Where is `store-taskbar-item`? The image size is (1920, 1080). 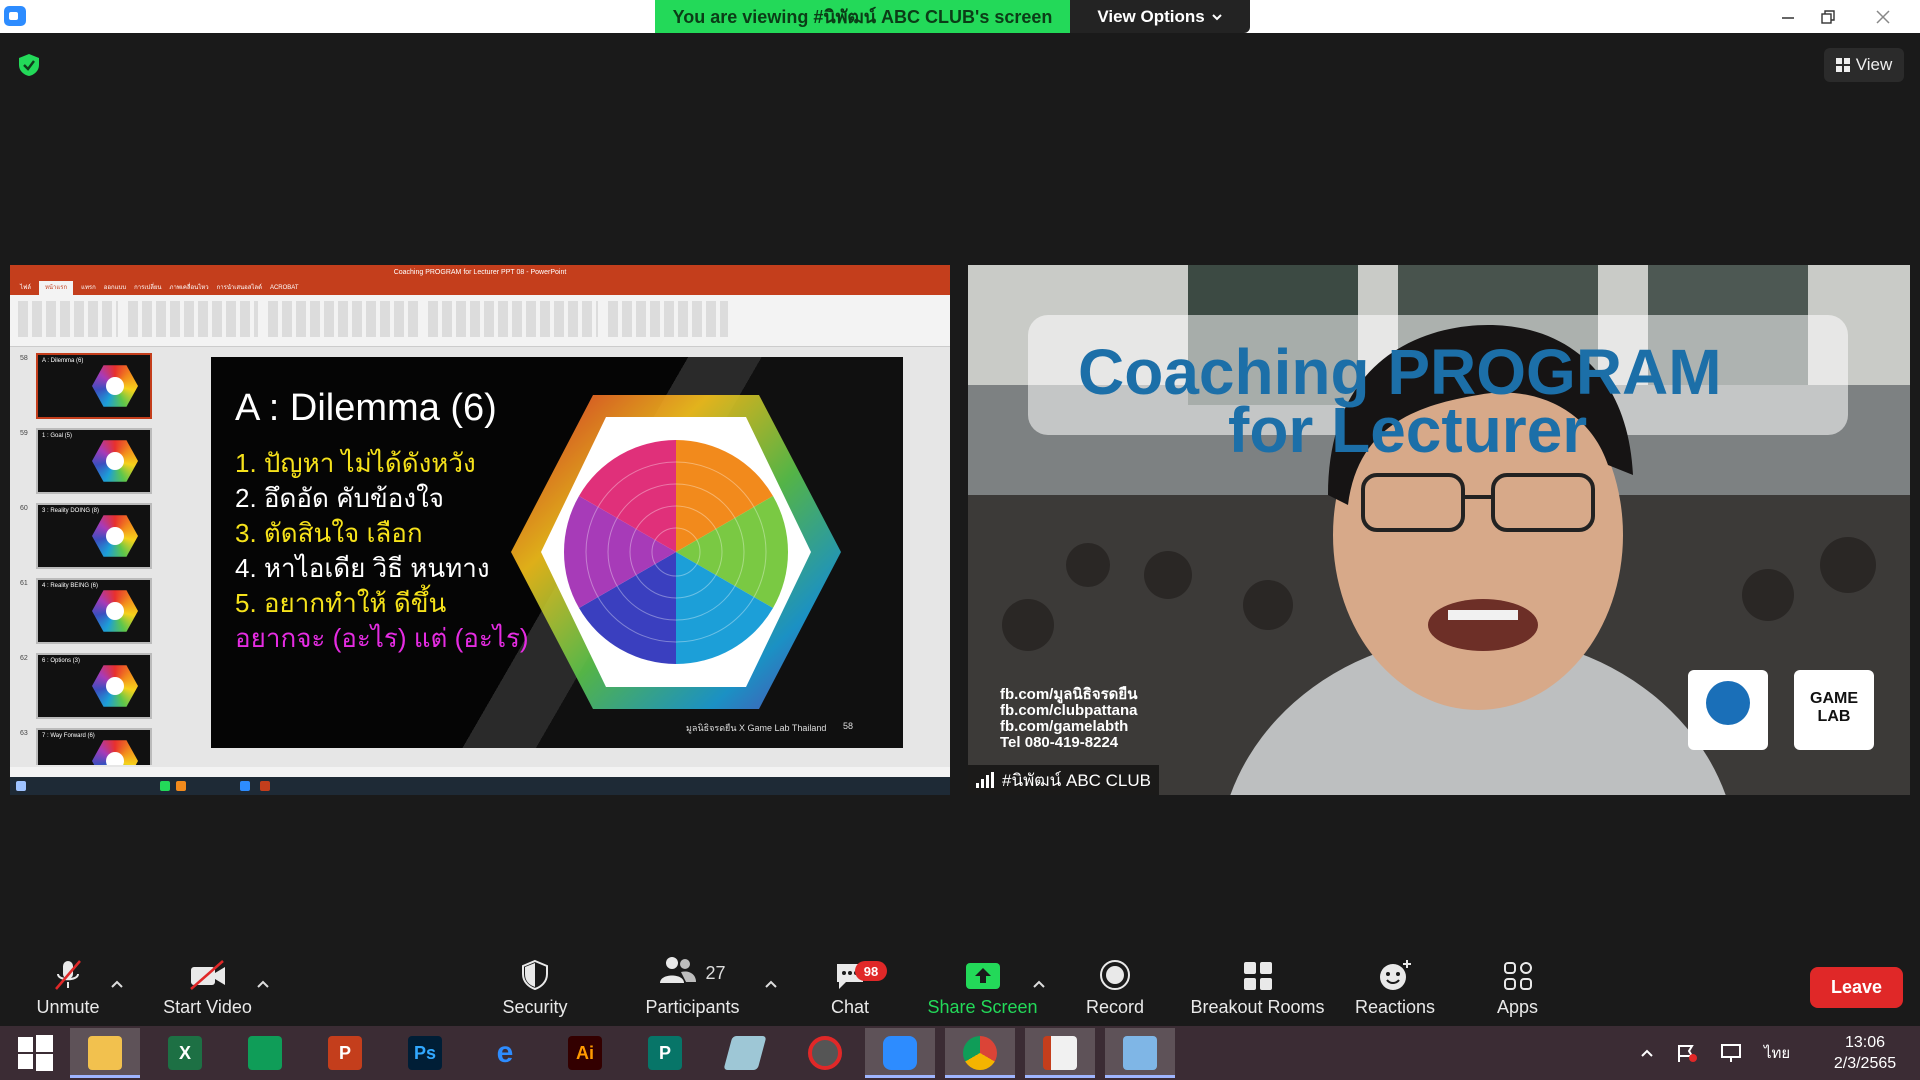
store-taskbar-item is located at coordinates (265, 1053).